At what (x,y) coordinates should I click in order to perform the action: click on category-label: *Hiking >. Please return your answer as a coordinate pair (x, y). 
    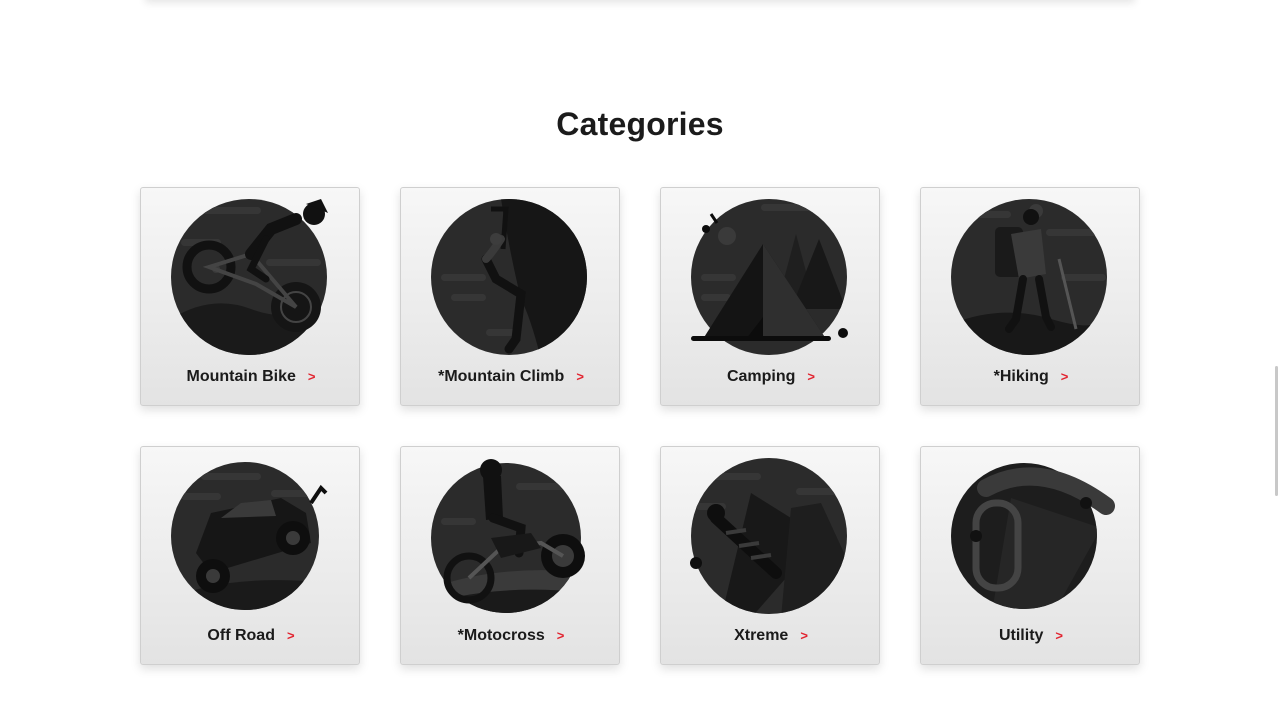
    Looking at the image, I should click on (1031, 377).